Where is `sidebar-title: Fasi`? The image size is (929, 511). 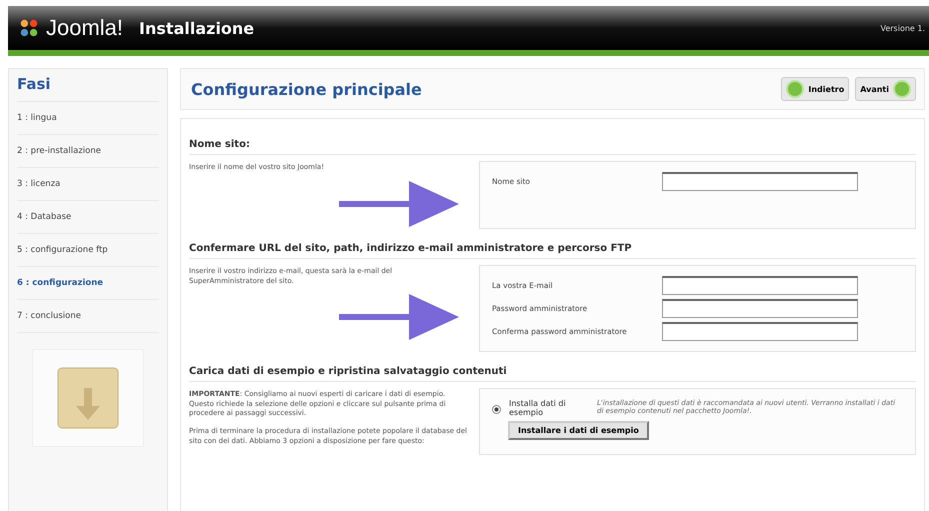 sidebar-title: Fasi is located at coordinates (88, 87).